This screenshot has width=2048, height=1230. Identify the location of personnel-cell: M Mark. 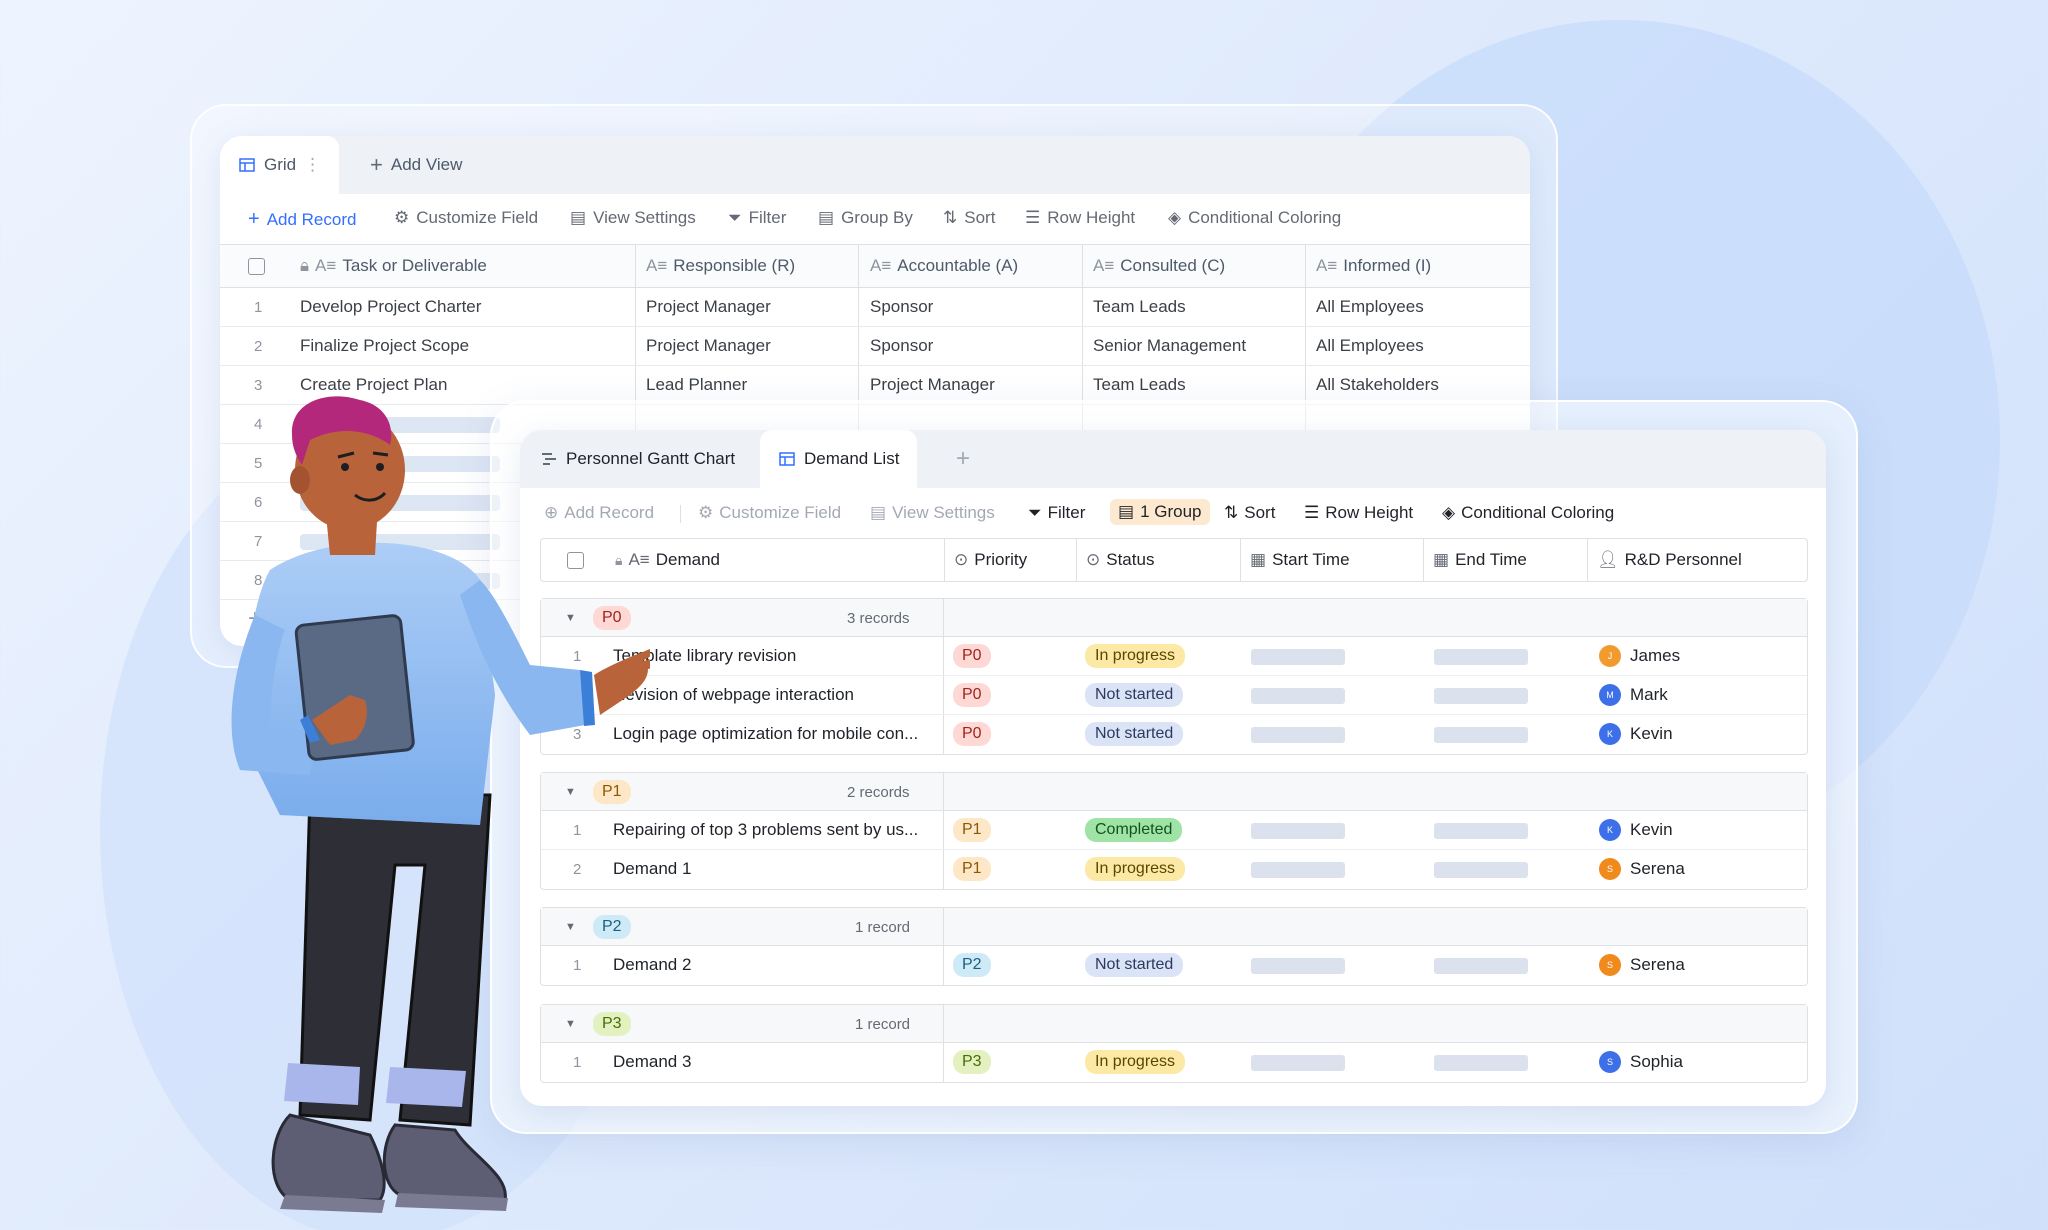
(1633, 695).